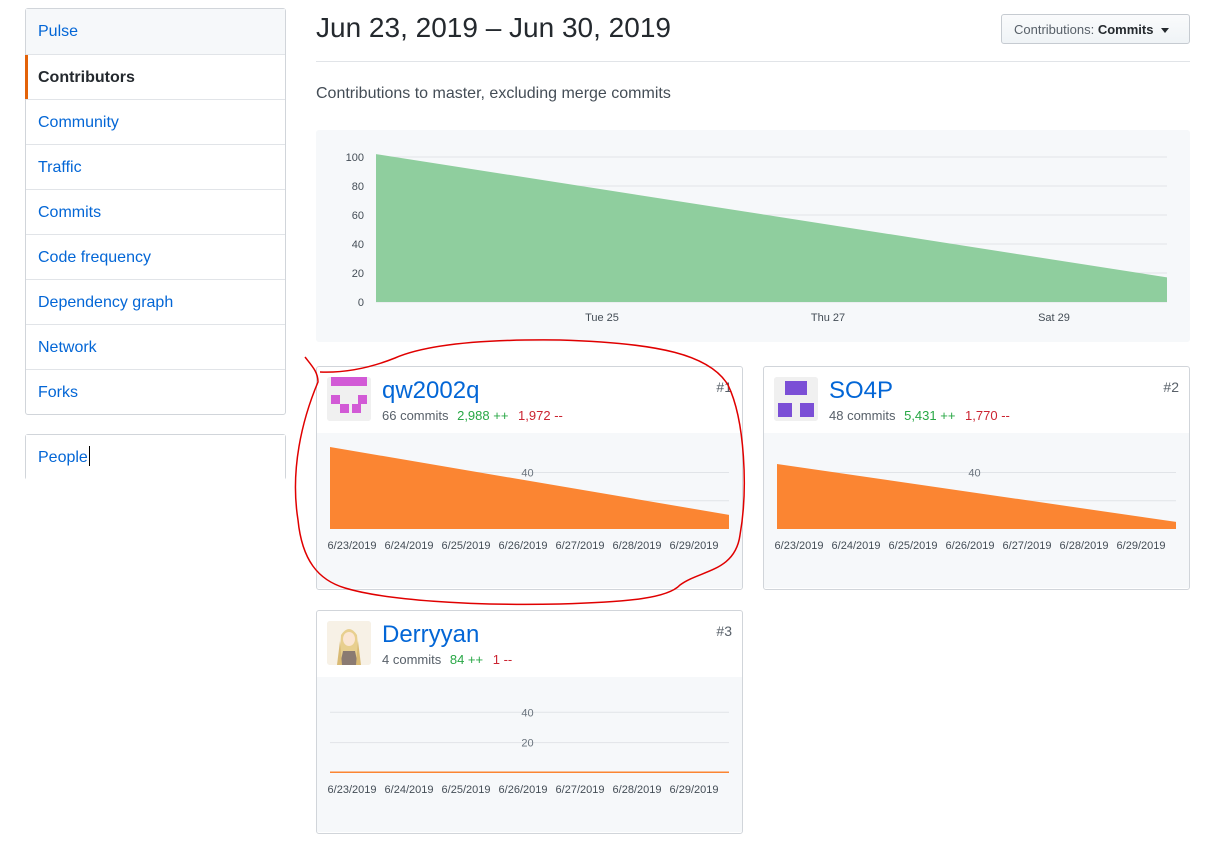 This screenshot has width=1213, height=846. What do you see at coordinates (771, 228) in the screenshot?
I see `commits-area` at bounding box center [771, 228].